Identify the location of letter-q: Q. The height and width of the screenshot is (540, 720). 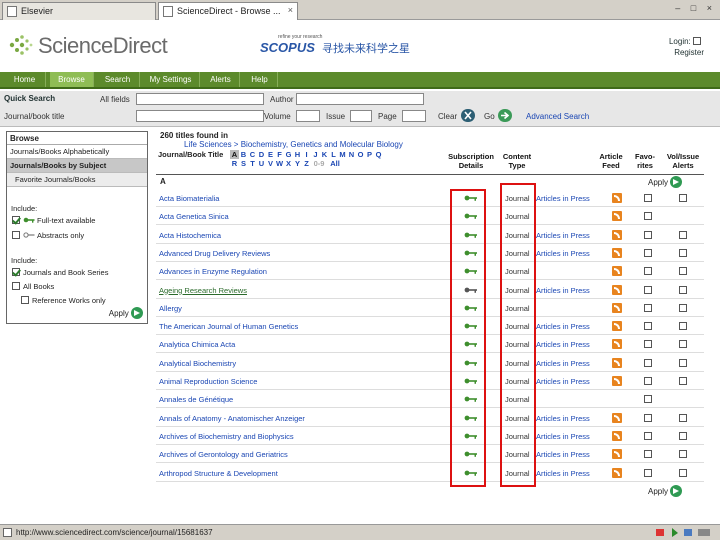
(378, 154).